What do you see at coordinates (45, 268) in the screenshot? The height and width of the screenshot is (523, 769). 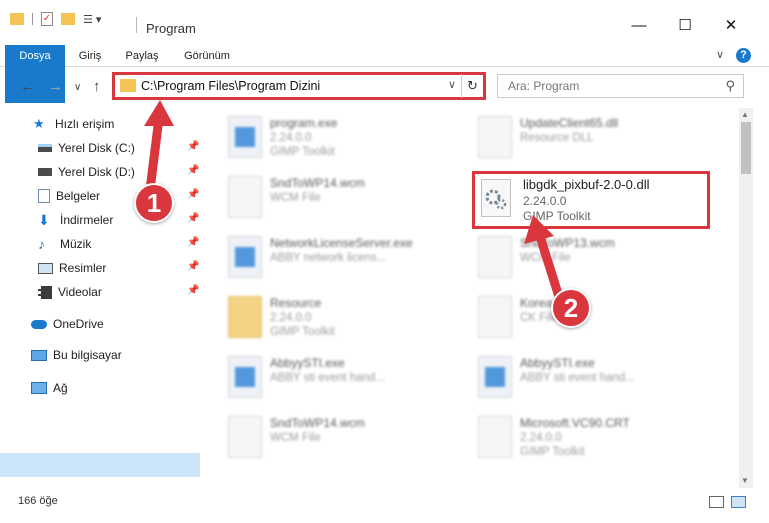 I see `pictures-icon` at bounding box center [45, 268].